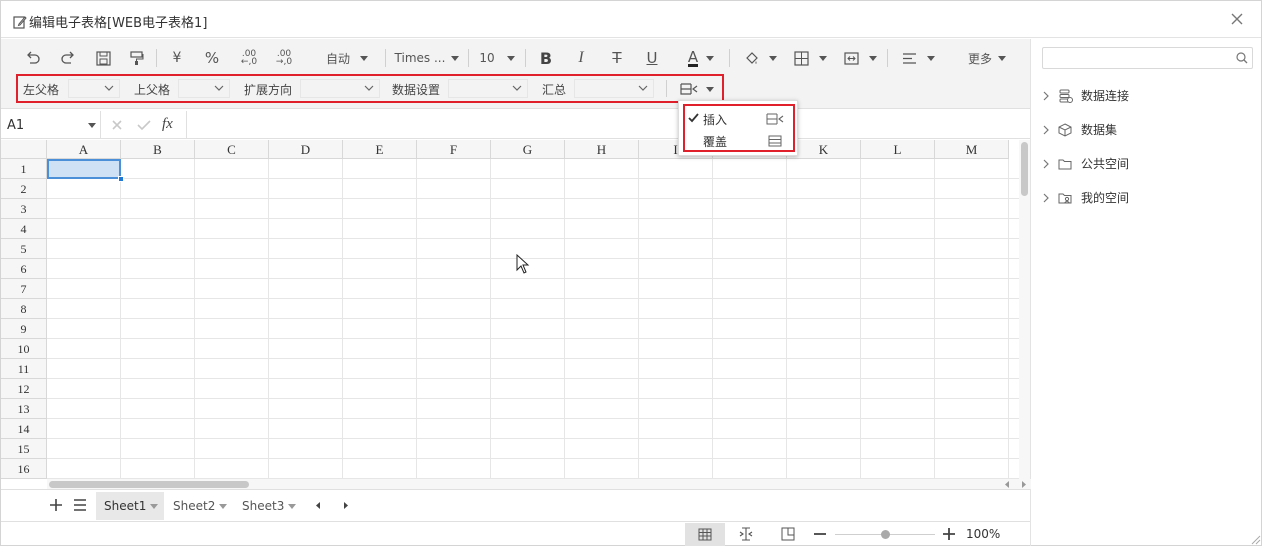 The width and height of the screenshot is (1262, 546). Describe the element at coordinates (488, 88) in the screenshot. I see `data-settings-select` at that location.